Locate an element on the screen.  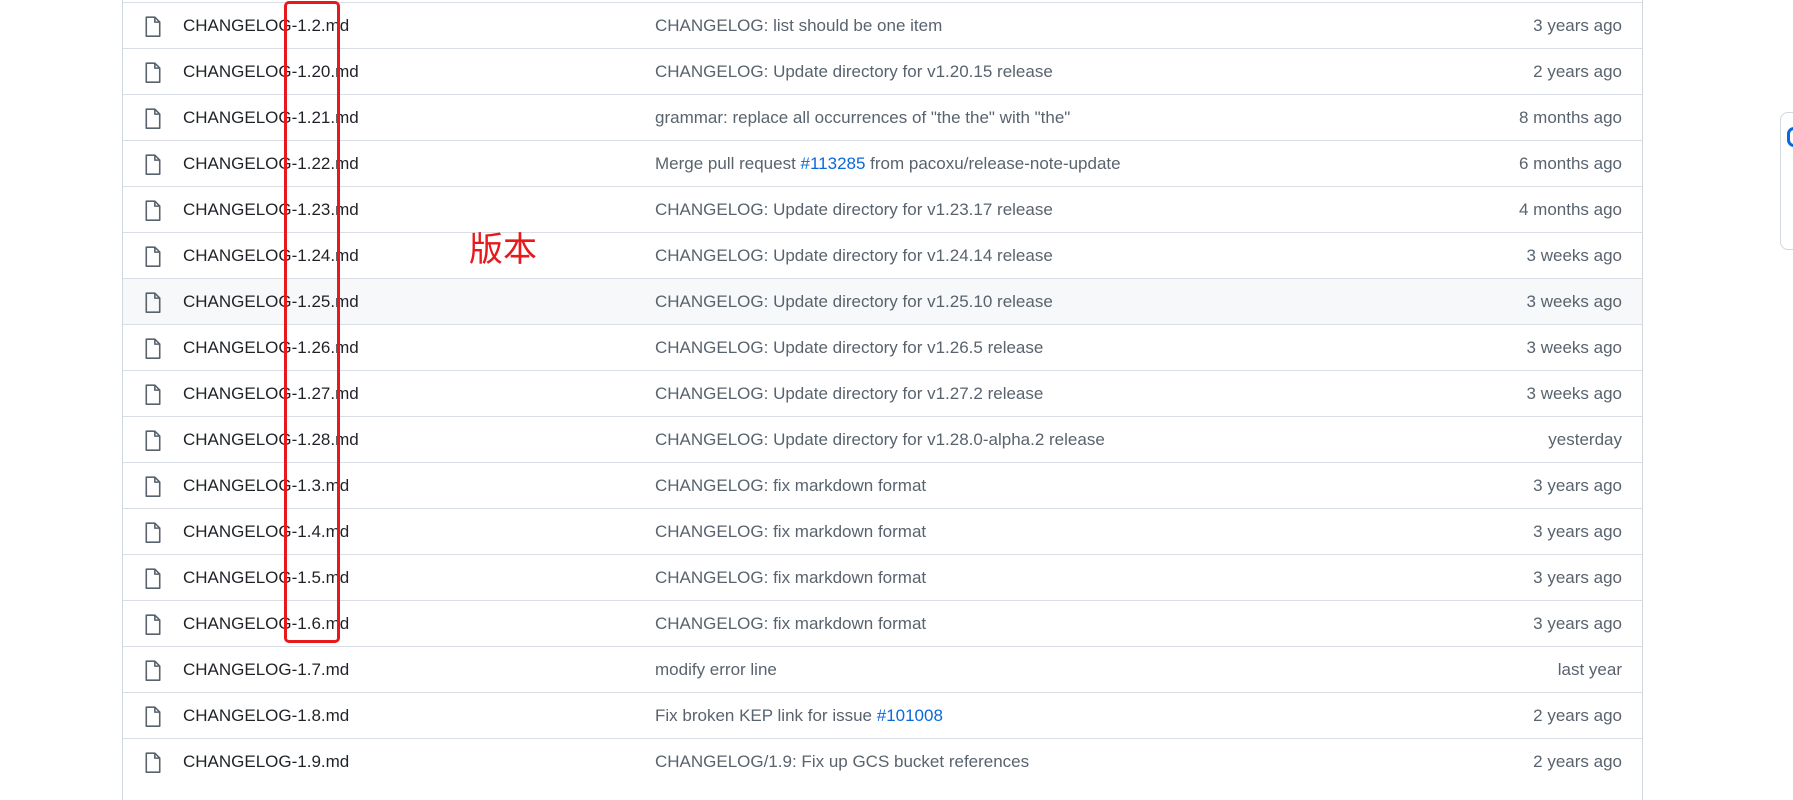
side-widget-icon is located at coordinates (1790, 137).